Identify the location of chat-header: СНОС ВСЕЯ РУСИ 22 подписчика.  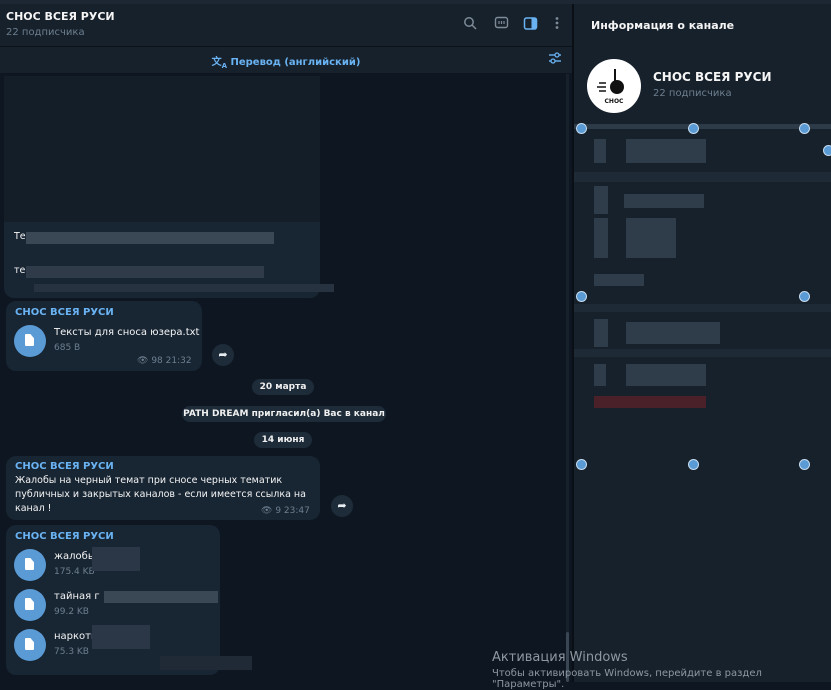
(286, 25).